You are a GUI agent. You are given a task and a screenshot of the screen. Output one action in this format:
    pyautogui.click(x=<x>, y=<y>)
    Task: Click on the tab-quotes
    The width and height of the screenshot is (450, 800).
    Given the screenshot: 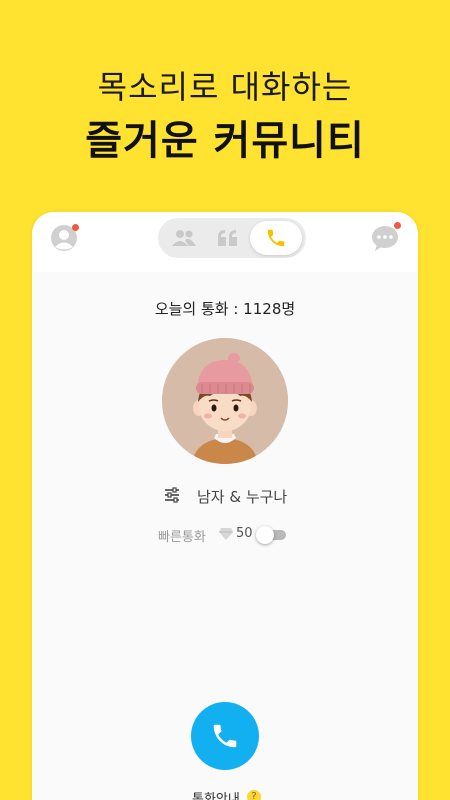 What is the action you would take?
    pyautogui.click(x=228, y=238)
    